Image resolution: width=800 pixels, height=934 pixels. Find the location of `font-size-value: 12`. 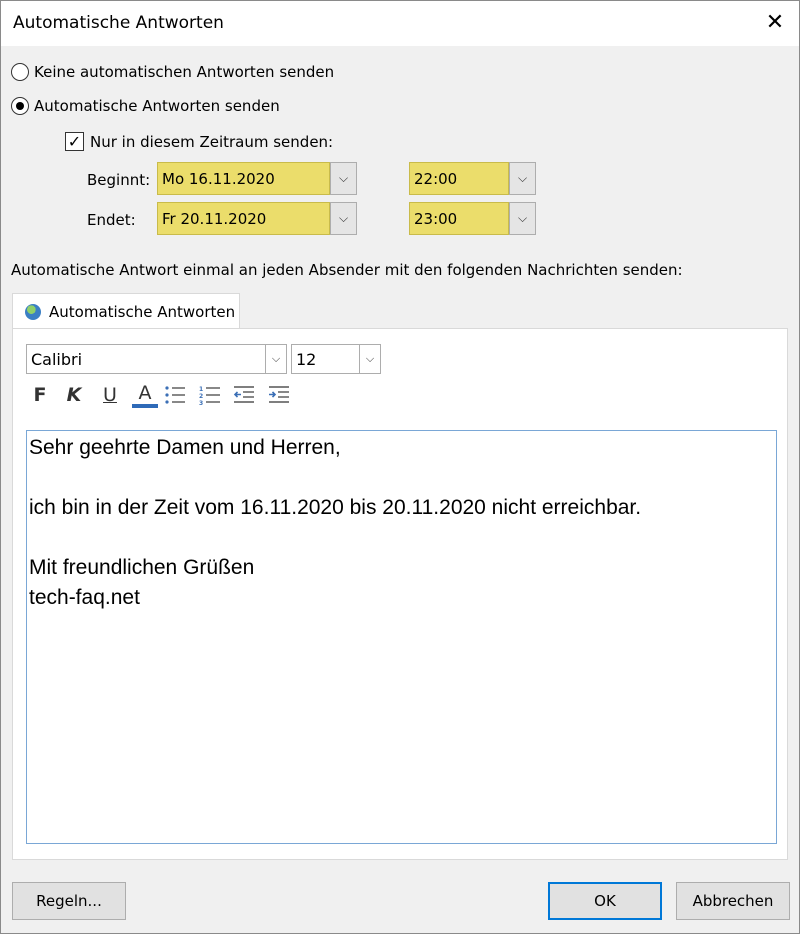

font-size-value: 12 is located at coordinates (325, 359).